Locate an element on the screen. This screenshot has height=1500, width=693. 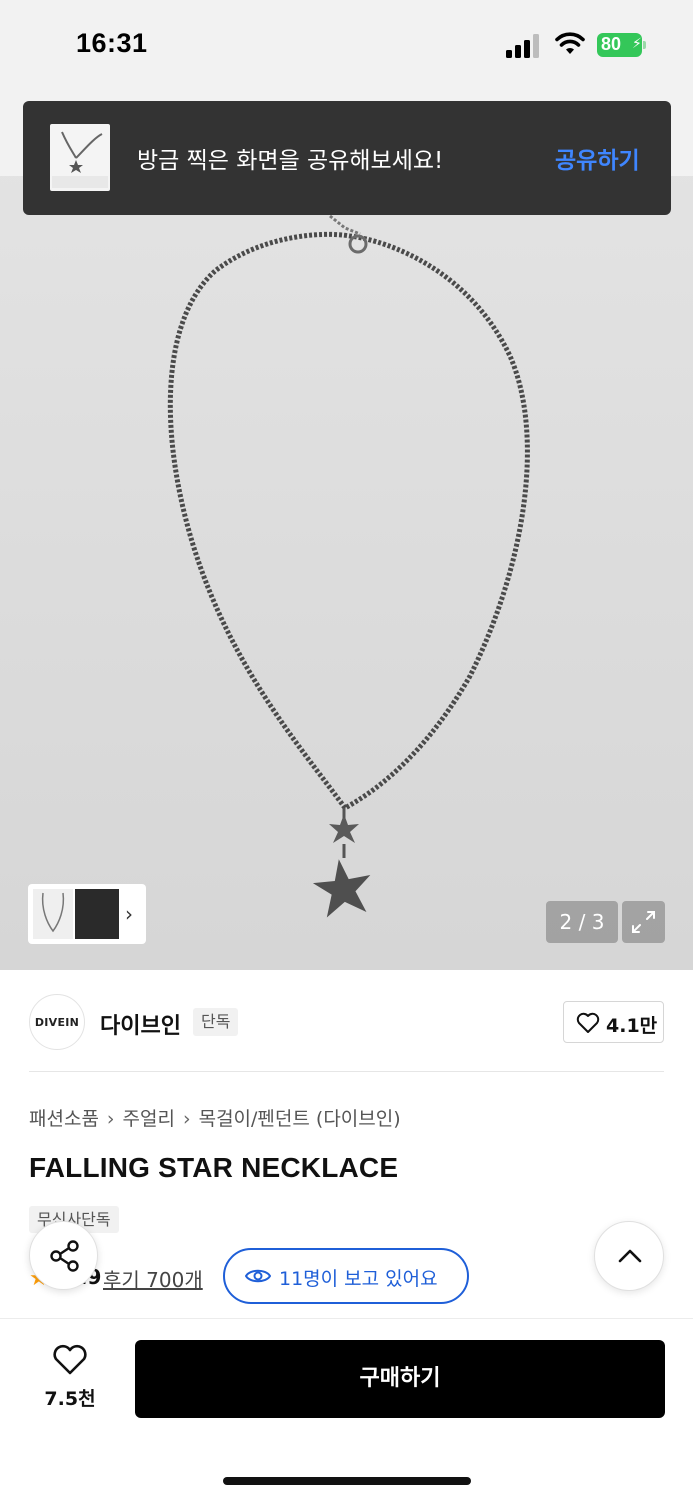
breadcrumb-item: 주얼리 is located at coordinates (149, 1119).